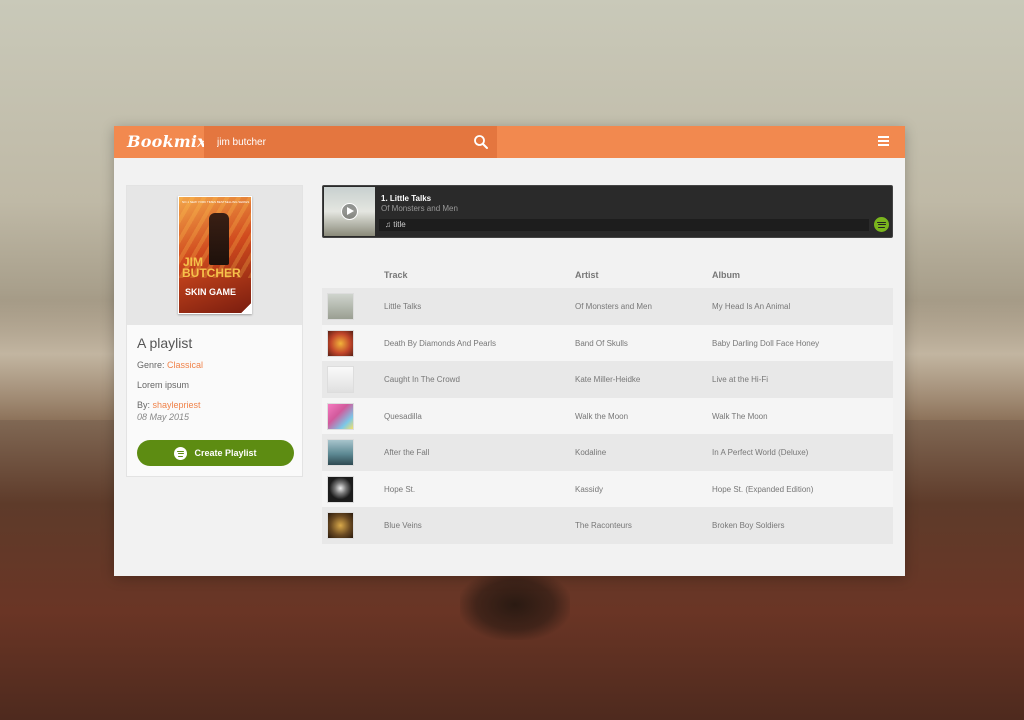 The height and width of the screenshot is (720, 1024). What do you see at coordinates (481, 142) in the screenshot?
I see `search-icon` at bounding box center [481, 142].